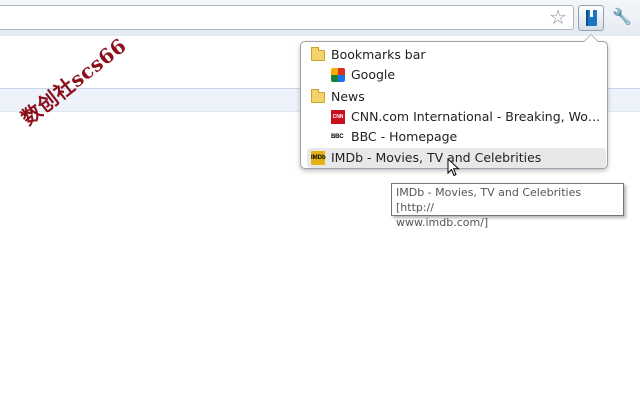 The width and height of the screenshot is (640, 400). I want to click on wrench-icon: 🔧, so click(622, 17).